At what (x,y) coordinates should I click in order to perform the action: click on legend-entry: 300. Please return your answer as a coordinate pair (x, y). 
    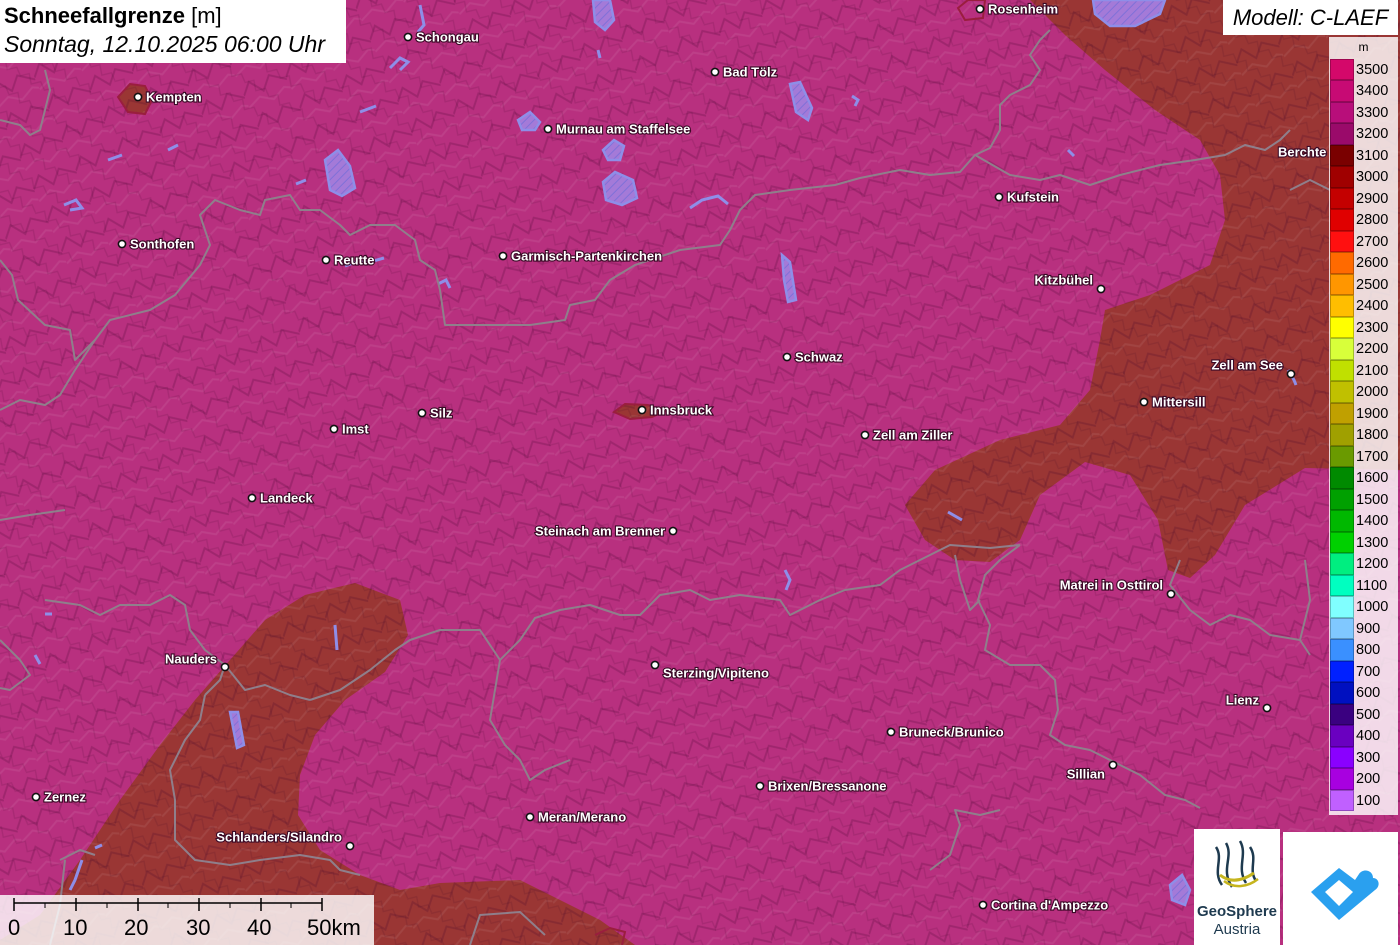
    Looking at the image, I should click on (1364, 757).